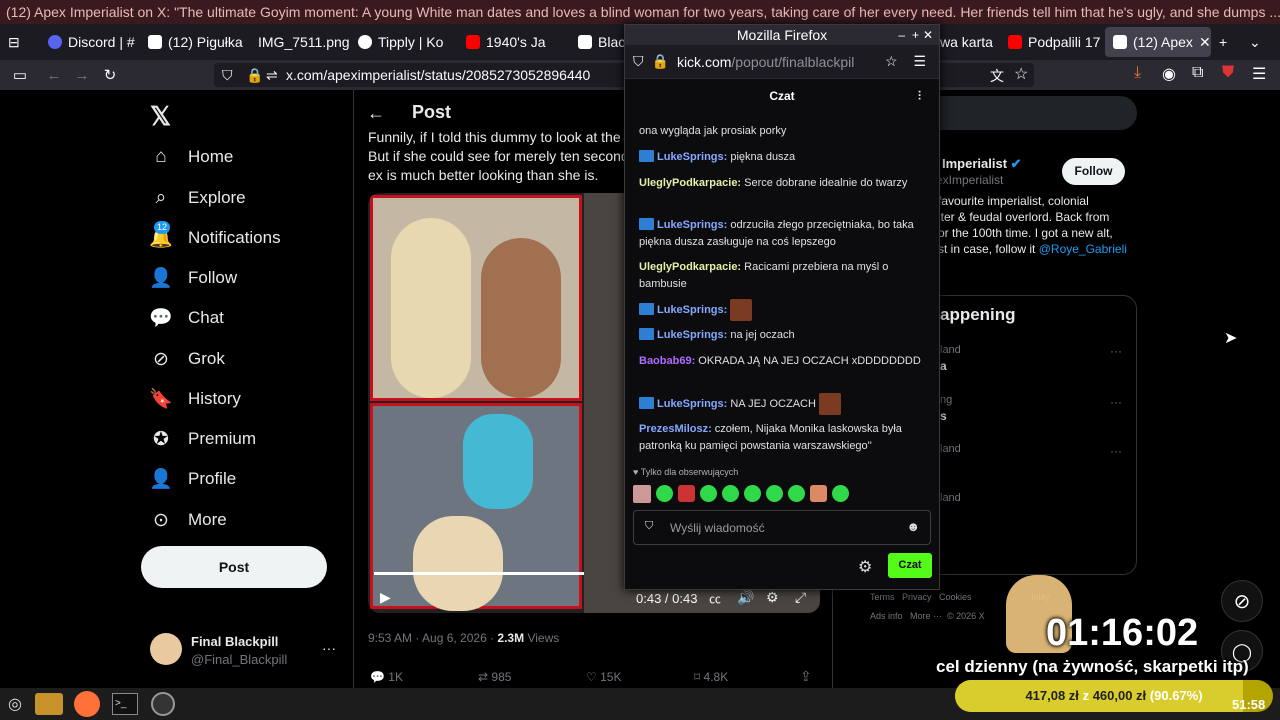 This screenshot has width=1280, height=720. Describe the element at coordinates (636, 472) in the screenshot. I see `heart-icon: ♥` at that location.